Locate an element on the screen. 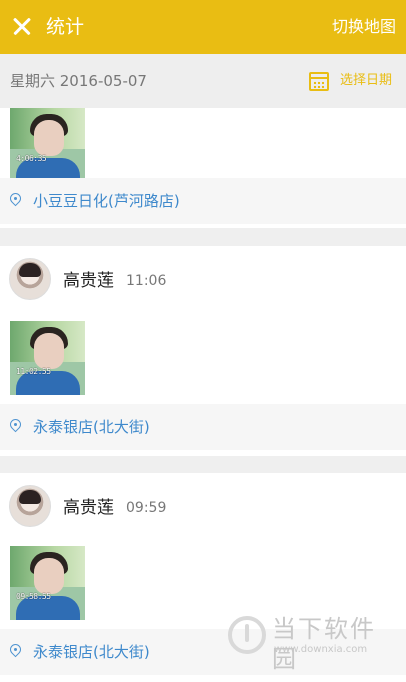 The width and height of the screenshot is (406, 682). photo-timestamp: 4:06:35 is located at coordinates (31, 158).